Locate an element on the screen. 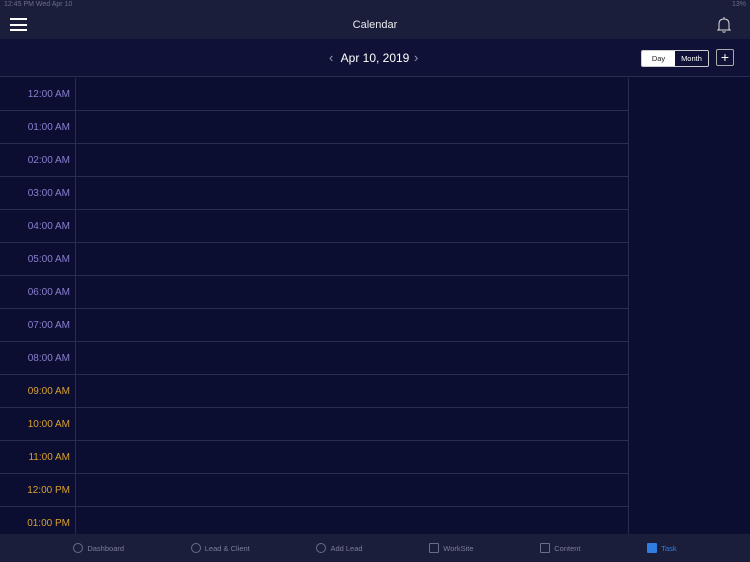  tab-add-lead: Add Lead is located at coordinates (339, 548).